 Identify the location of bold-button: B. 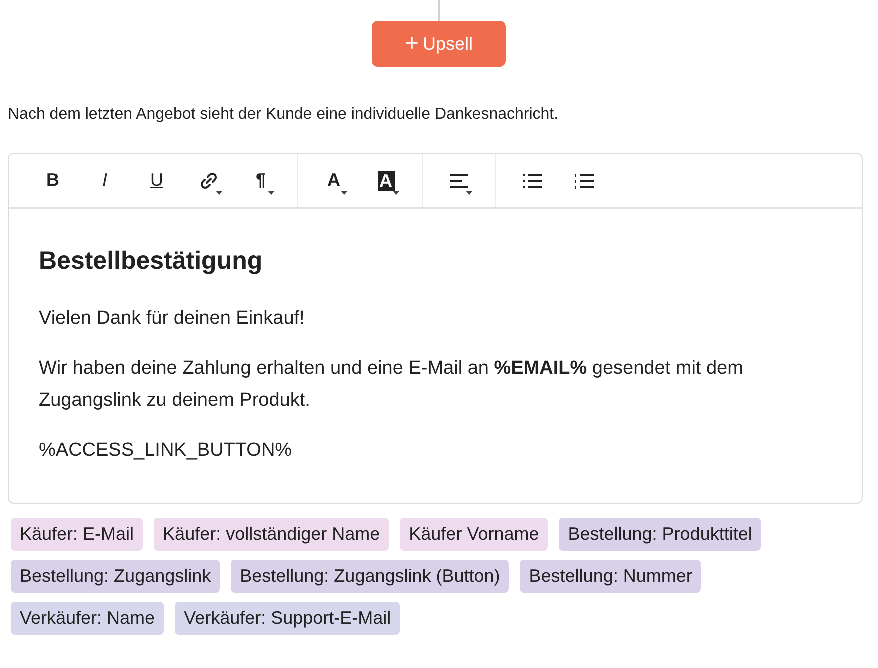
(53, 180).